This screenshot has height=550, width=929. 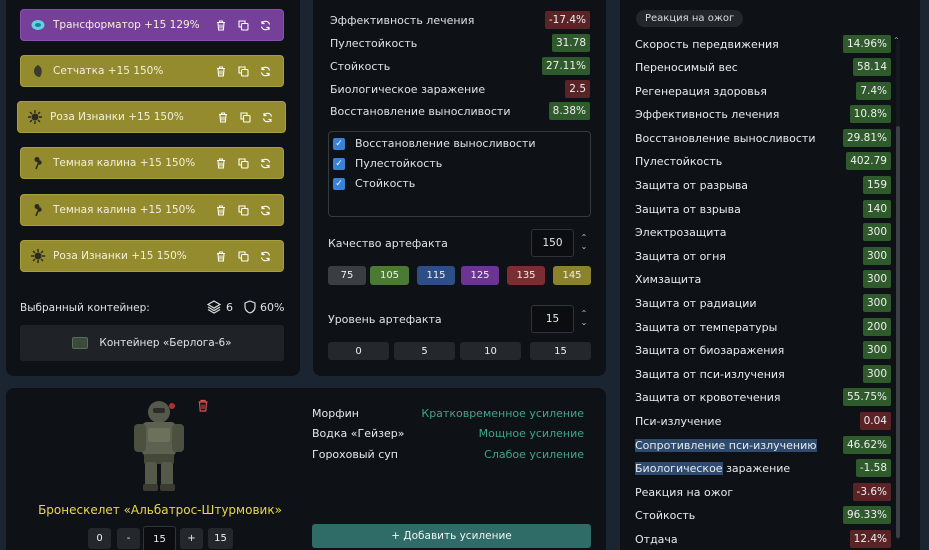 I want to click on level-stepper: ⌃ ⌄, so click(x=584, y=318).